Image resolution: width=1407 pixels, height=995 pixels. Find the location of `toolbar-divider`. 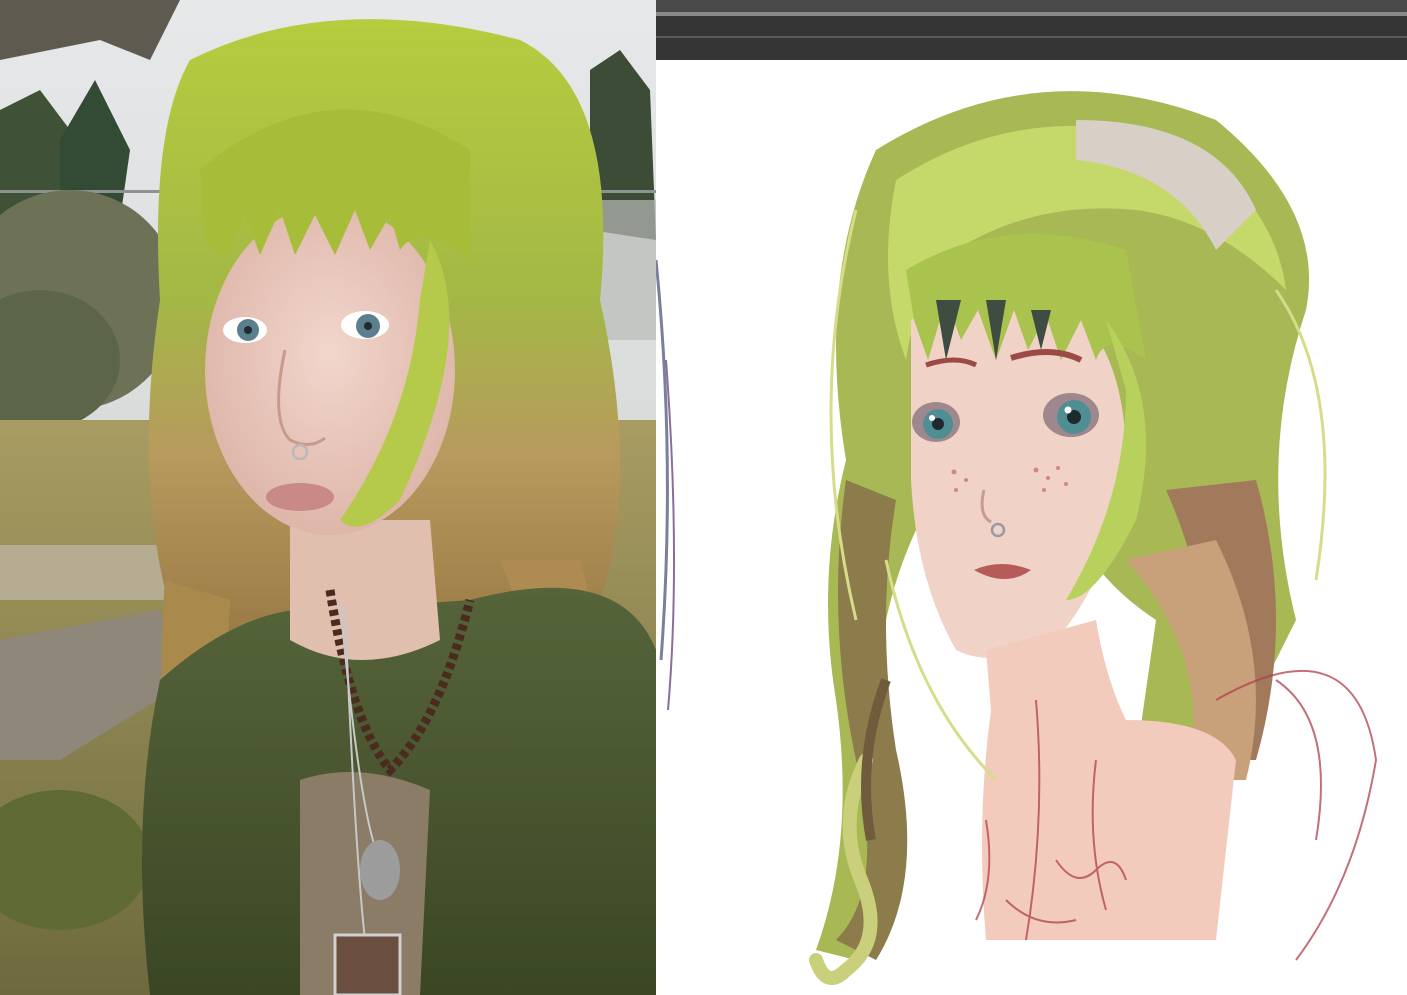

toolbar-divider is located at coordinates (1031, 37).